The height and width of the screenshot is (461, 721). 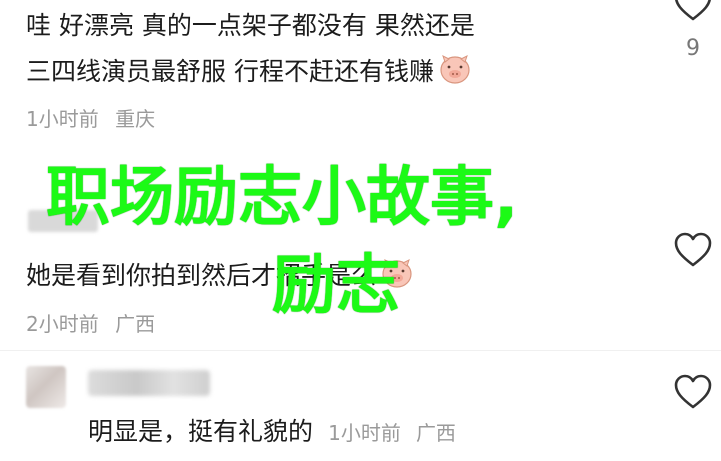 I want to click on reply-location: 广西, so click(x=435, y=433).